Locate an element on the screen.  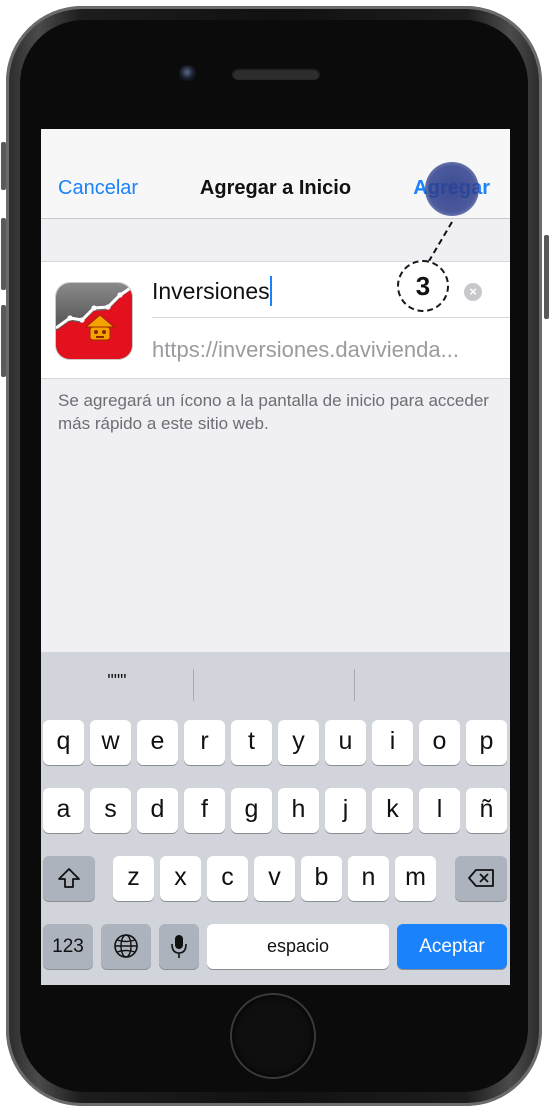
microphone-icon is located at coordinates (179, 946).